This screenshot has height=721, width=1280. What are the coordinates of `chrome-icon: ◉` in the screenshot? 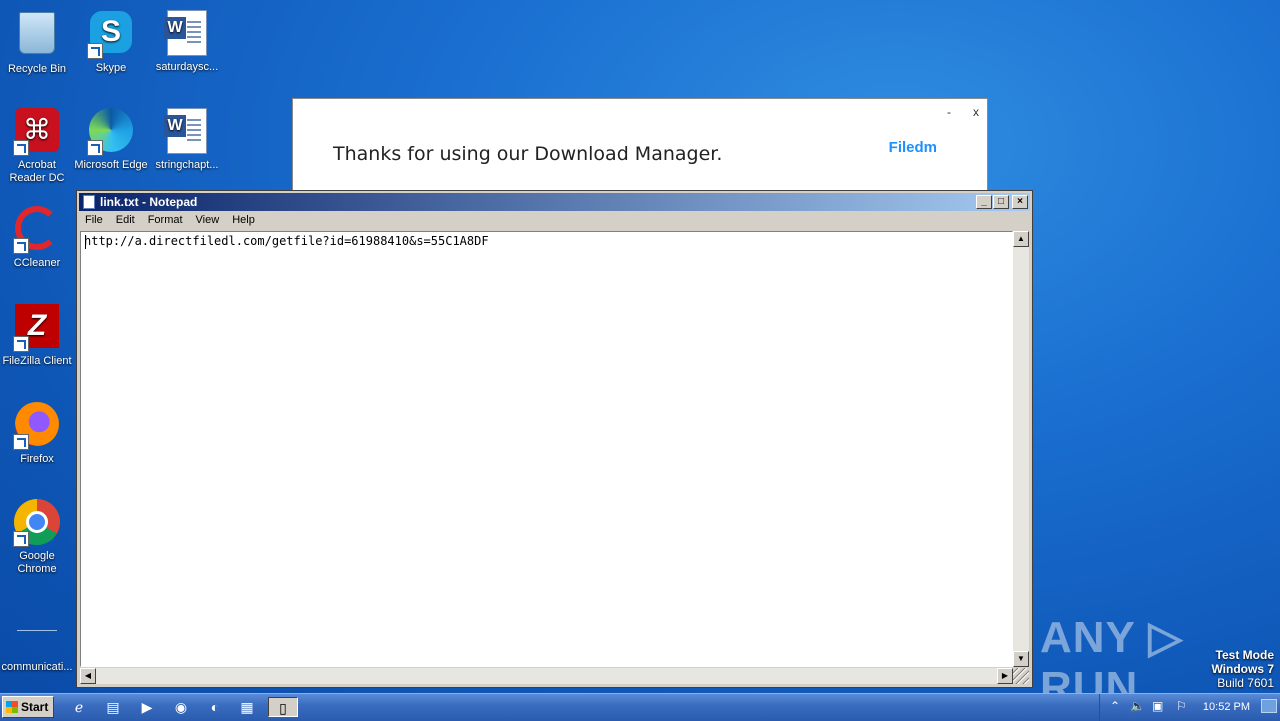 It's located at (181, 707).